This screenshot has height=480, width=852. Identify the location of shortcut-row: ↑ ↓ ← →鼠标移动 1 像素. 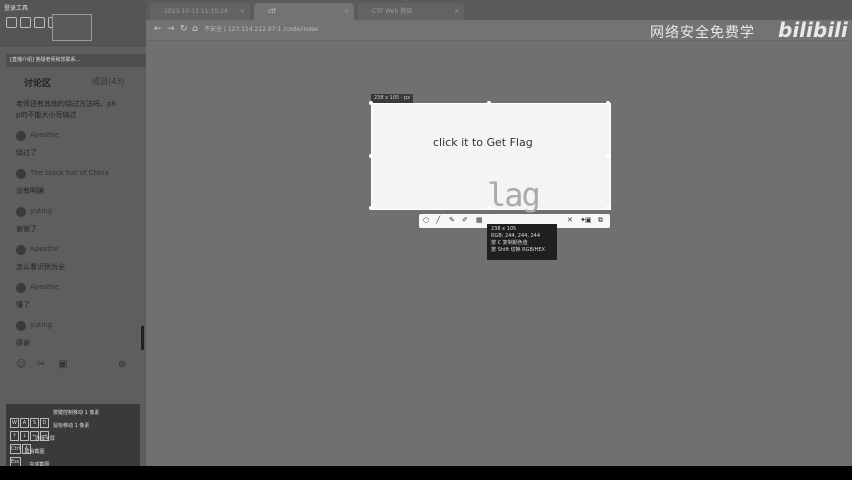
(50, 431).